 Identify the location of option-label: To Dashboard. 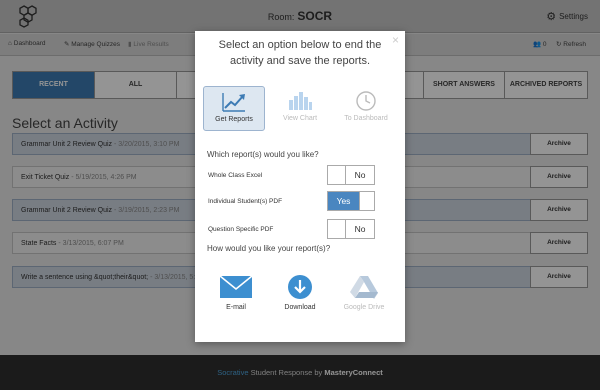
(366, 118).